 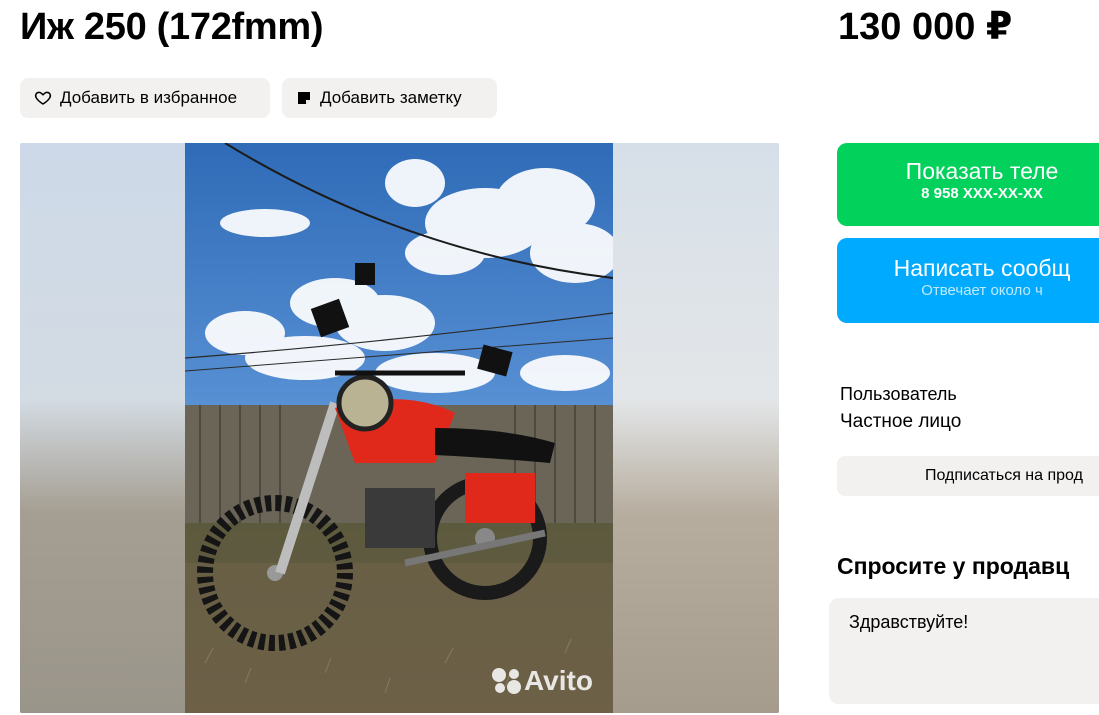 What do you see at coordinates (982, 193) in the screenshot?
I see `masked-phone-number: 8 958 XXX-XX-XX` at bounding box center [982, 193].